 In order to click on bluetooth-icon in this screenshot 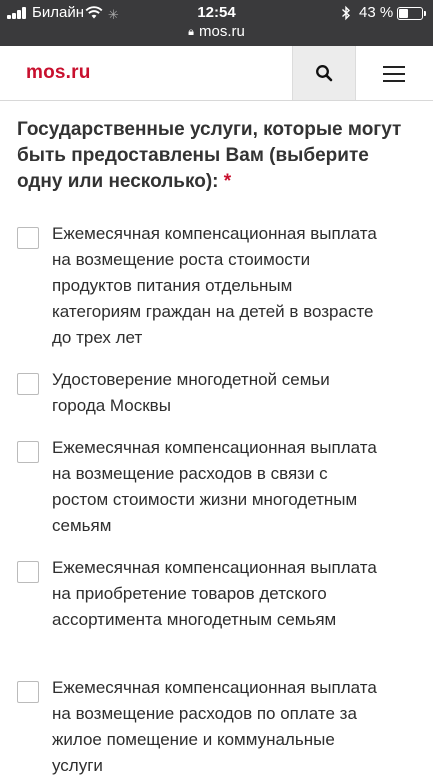, I will do `click(346, 13)`.